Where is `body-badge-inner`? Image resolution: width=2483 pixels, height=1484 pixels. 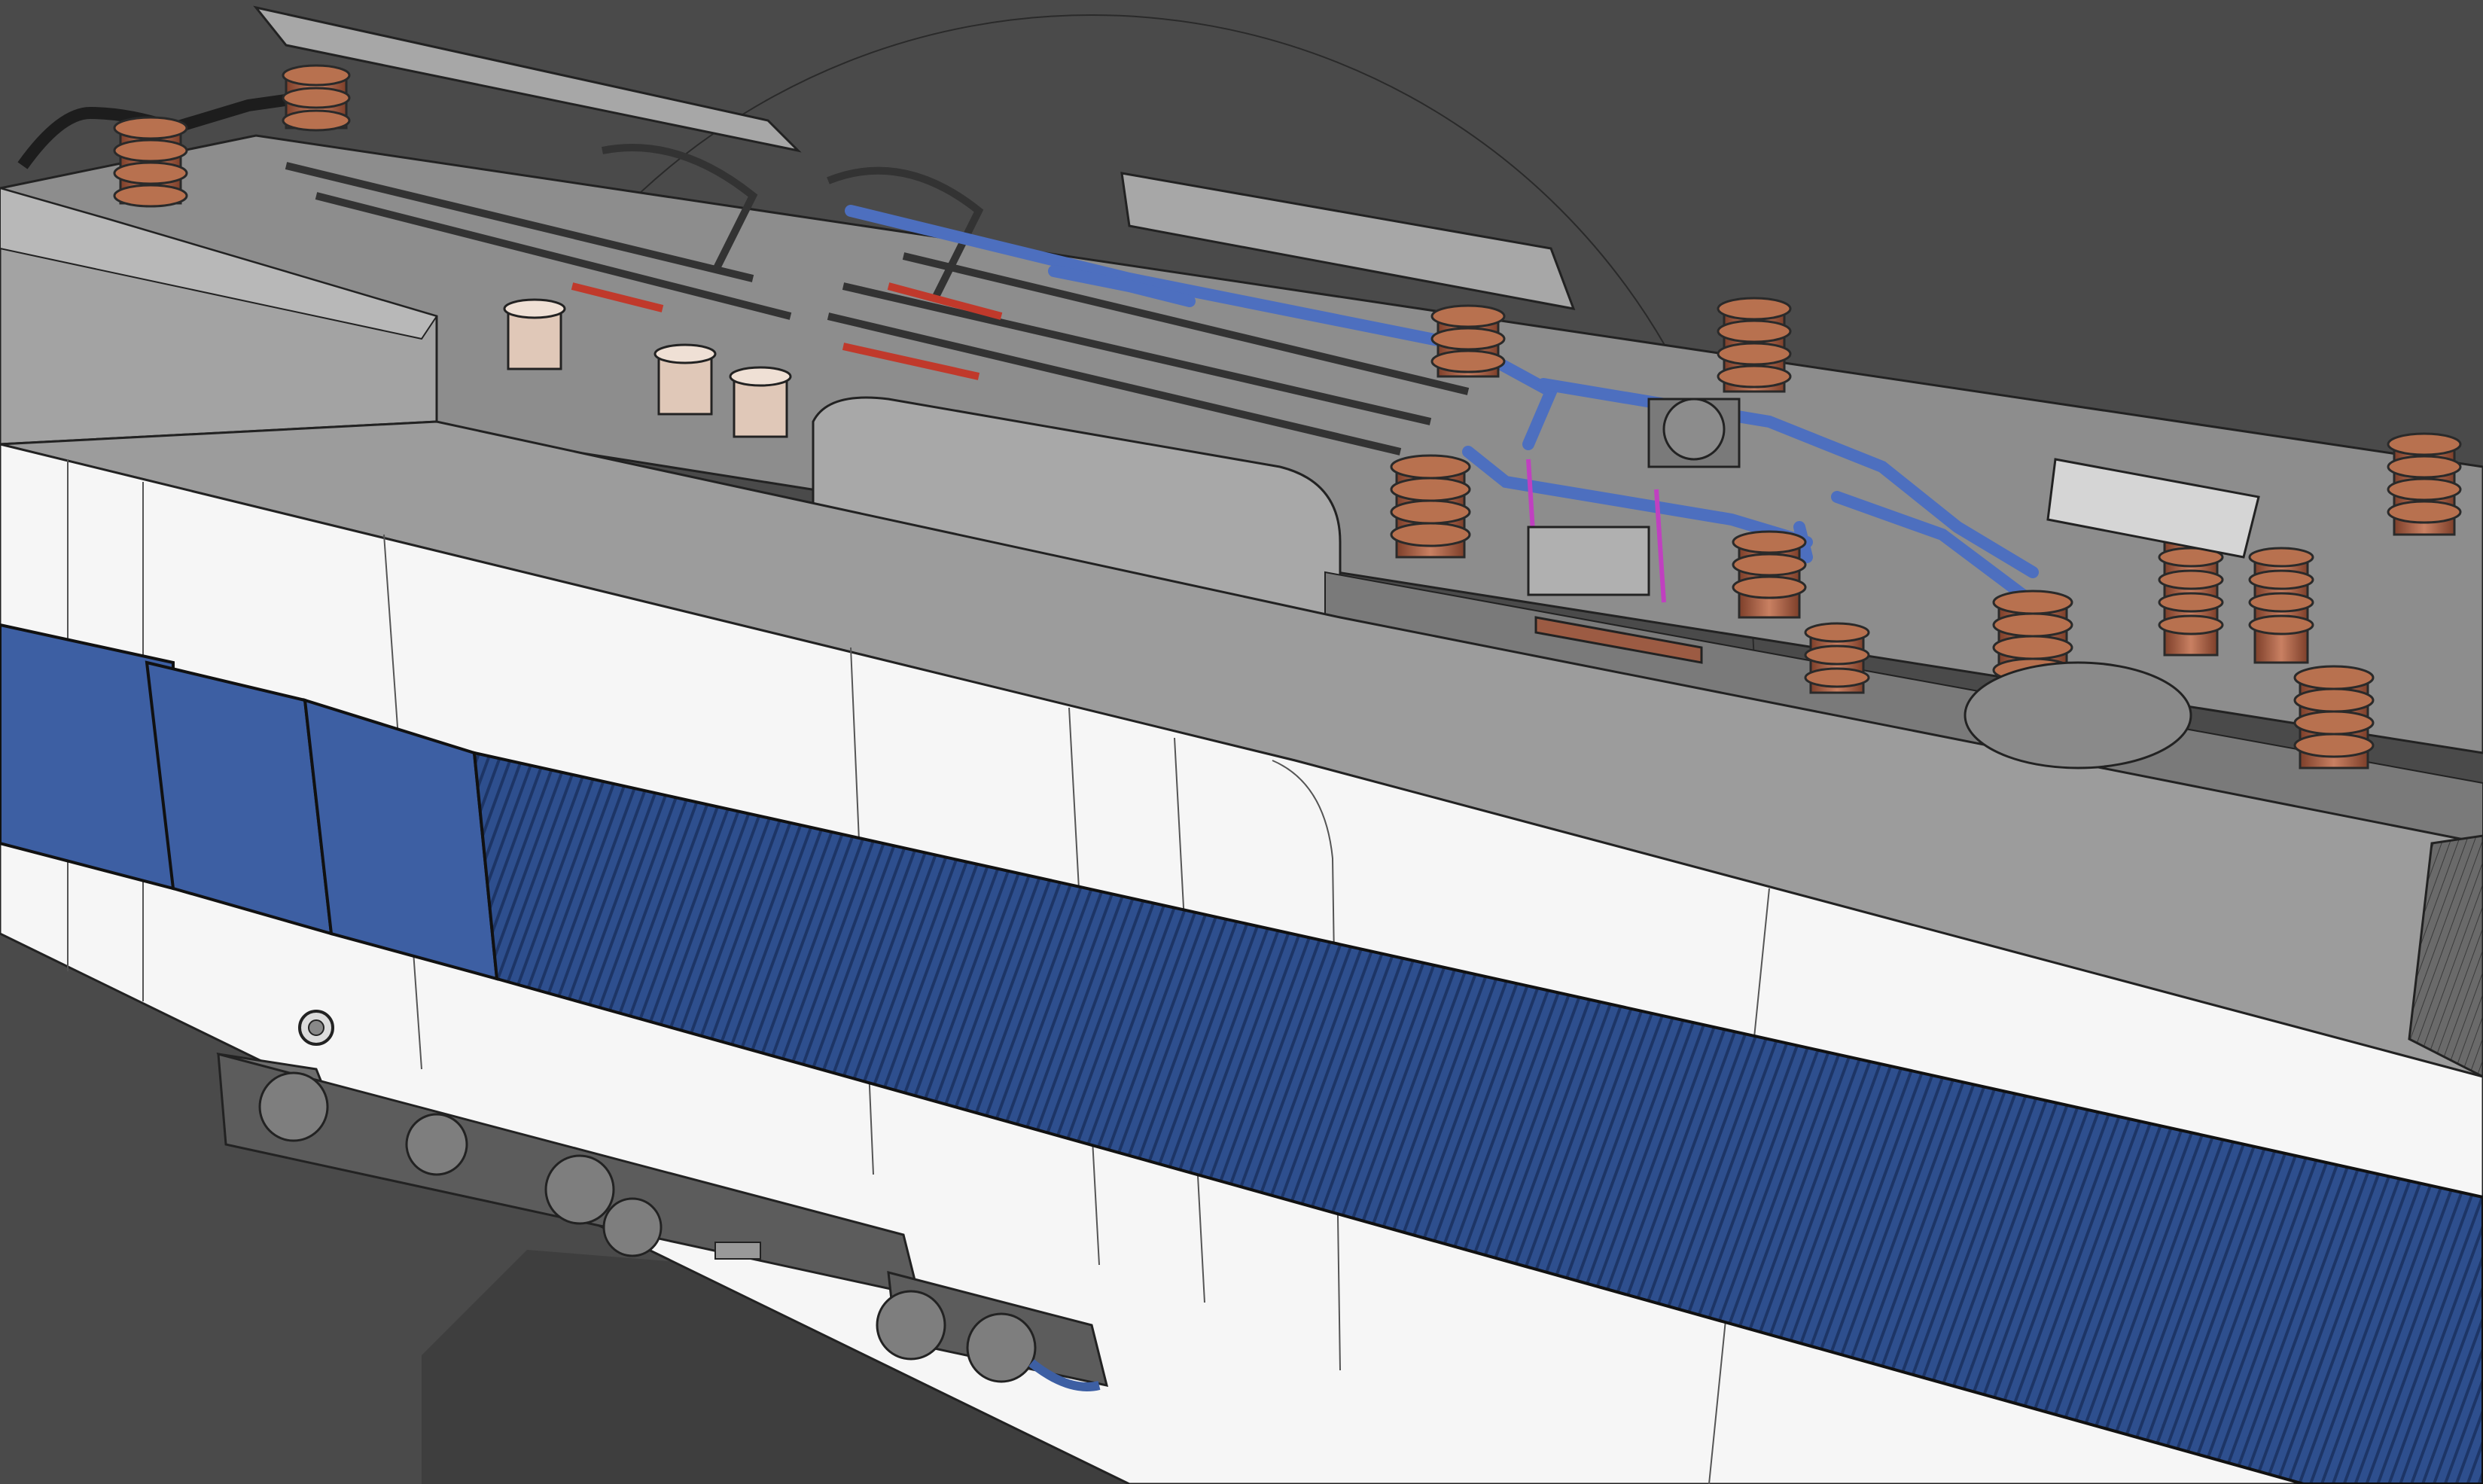 body-badge-inner is located at coordinates (316, 1027).